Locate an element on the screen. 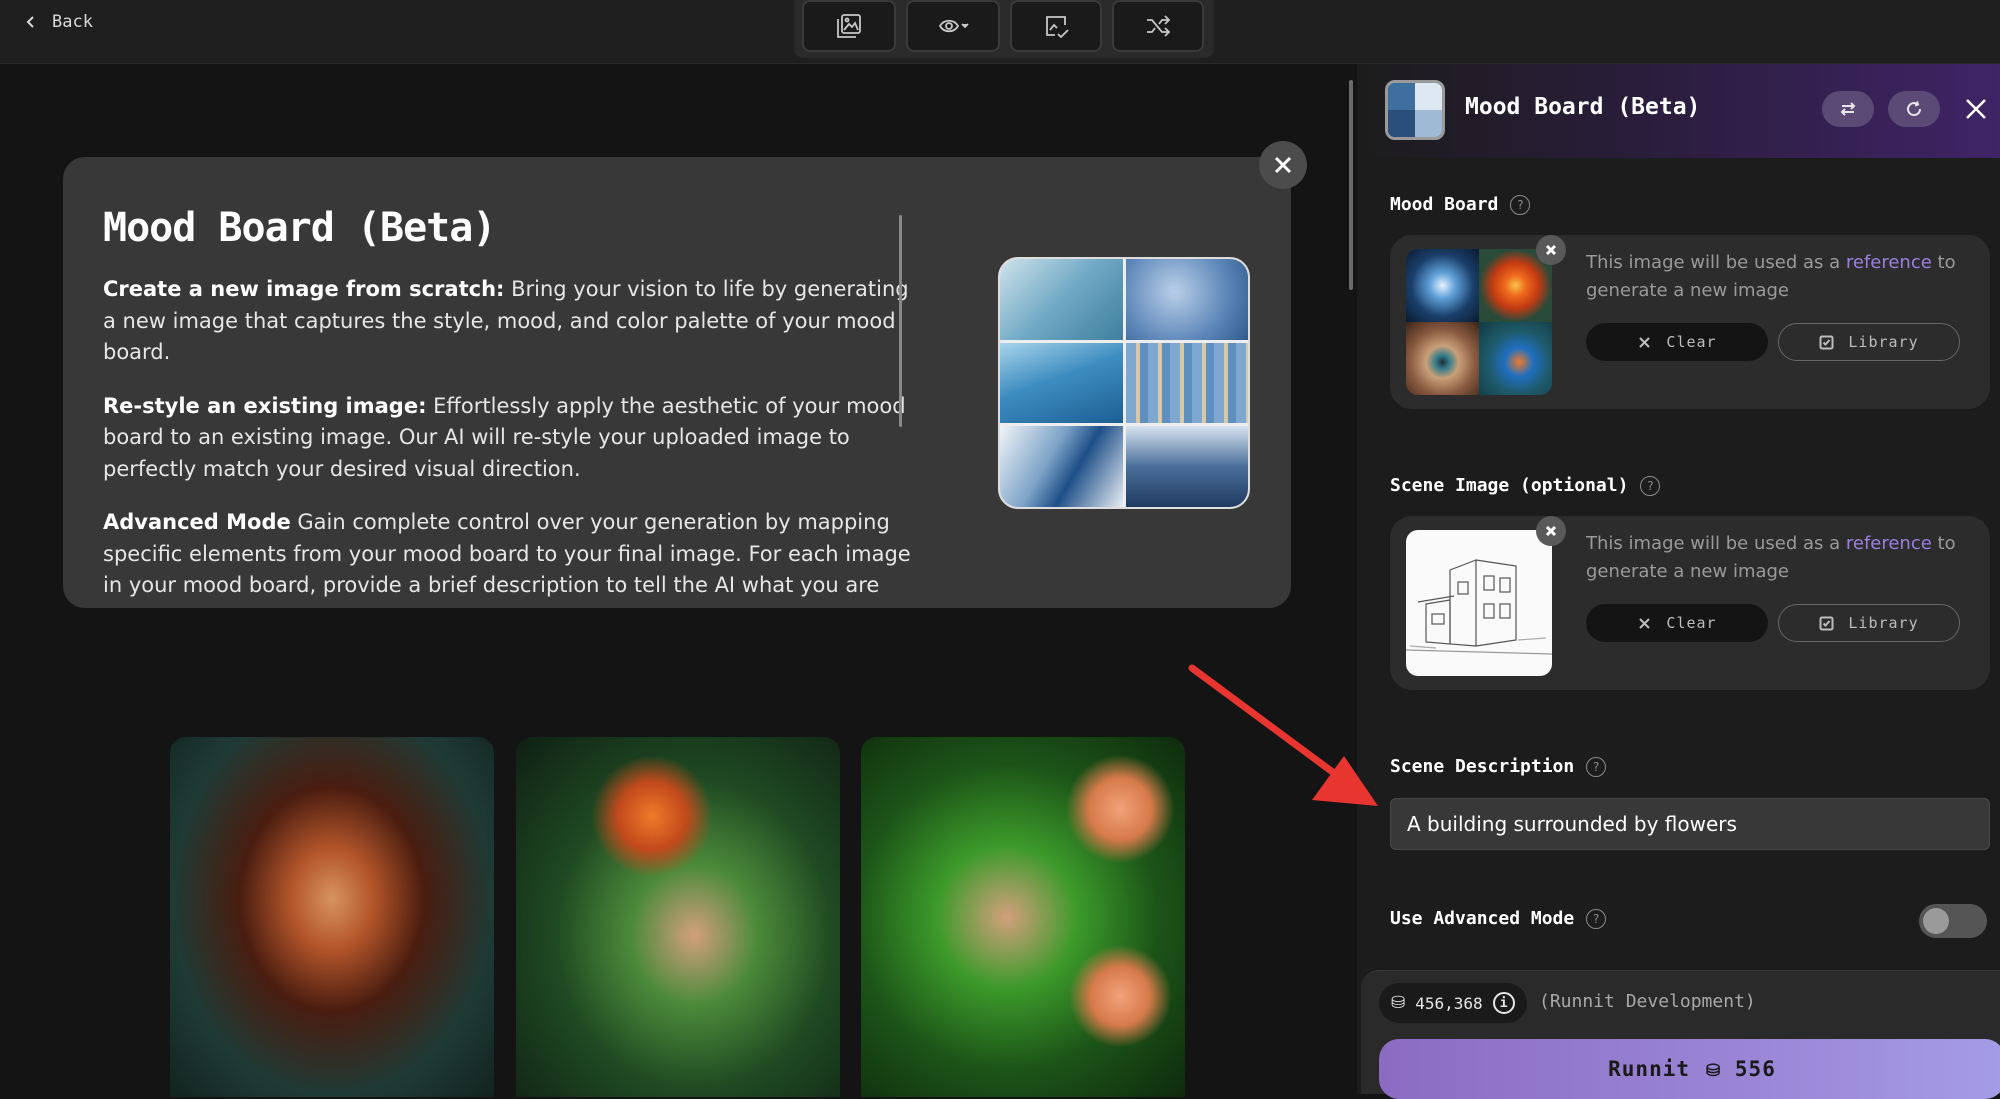 The height and width of the screenshot is (1099, 2000). gallery-icon is located at coordinates (849, 26).